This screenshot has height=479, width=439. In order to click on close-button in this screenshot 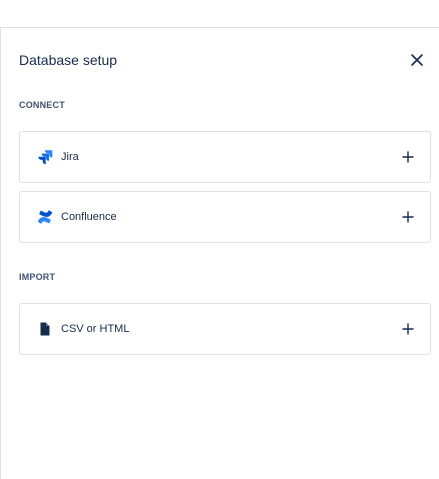, I will do `click(417, 60)`.